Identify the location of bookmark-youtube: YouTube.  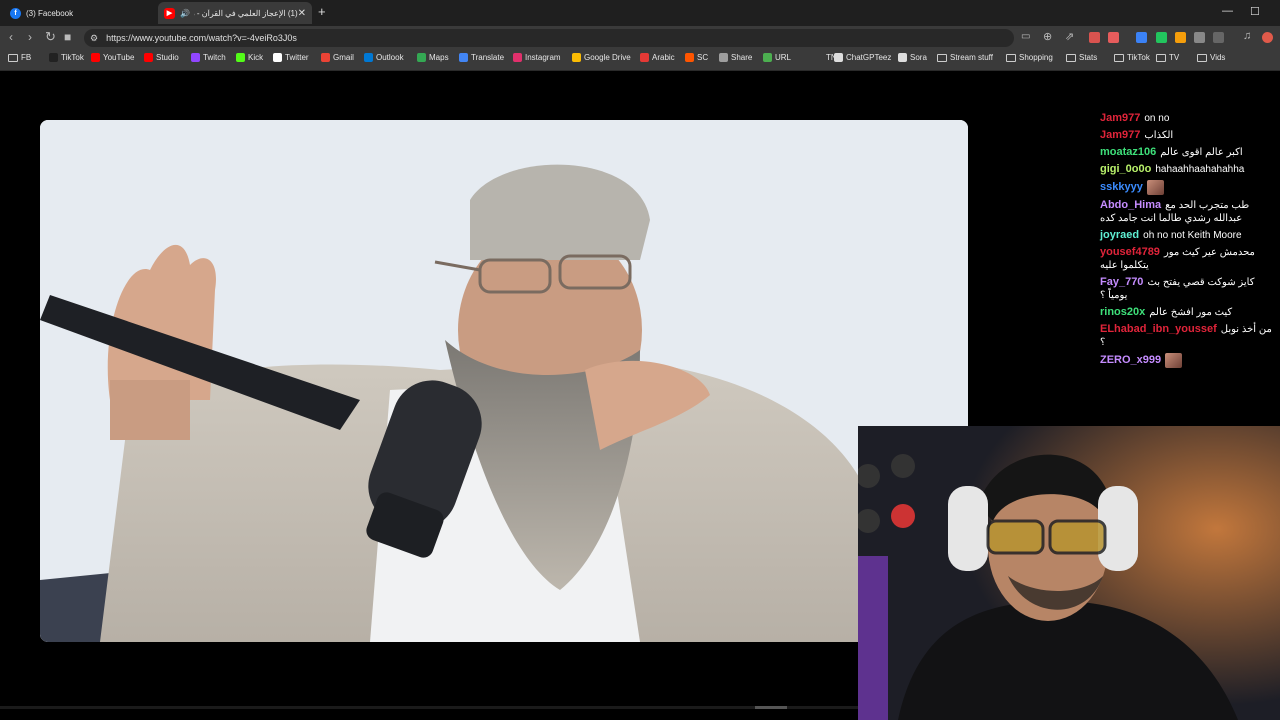
(112, 57).